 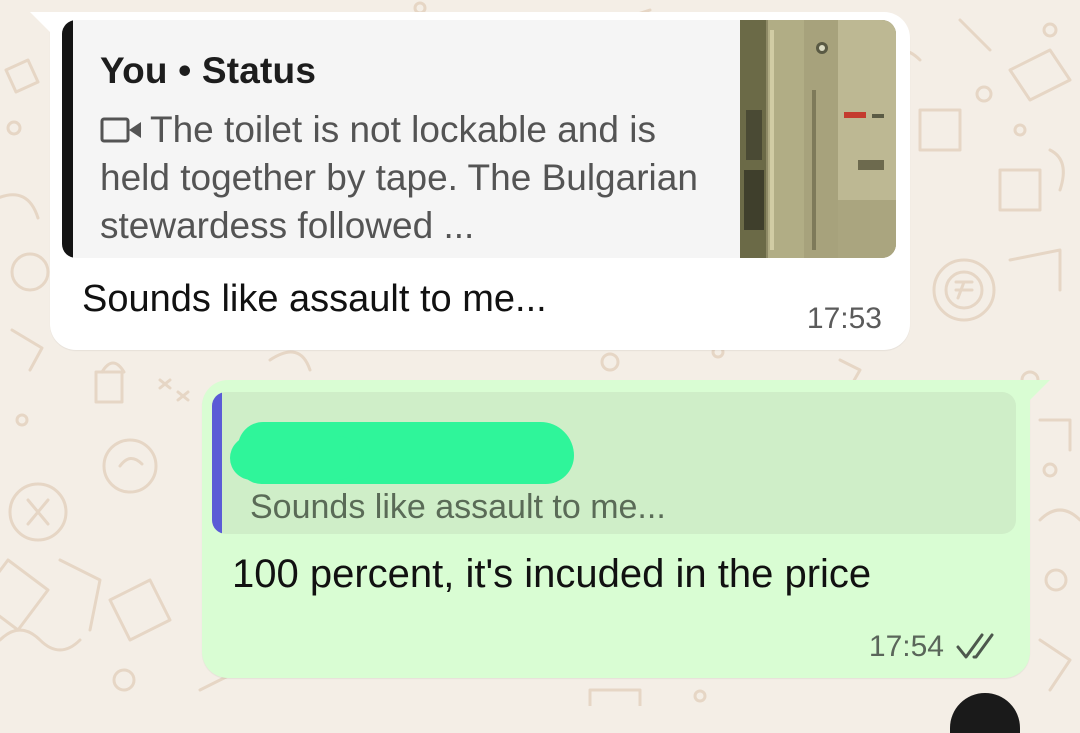 What do you see at coordinates (975, 646) in the screenshot?
I see `double-check-icon` at bounding box center [975, 646].